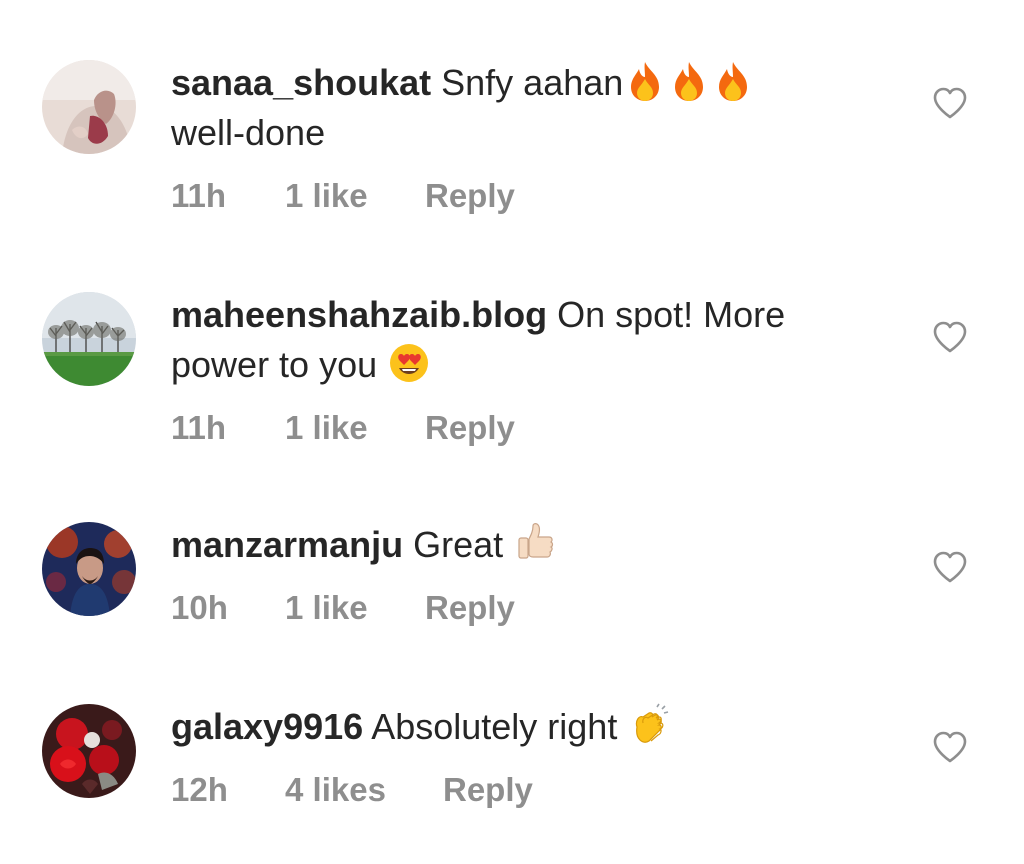 Image resolution: width=1024 pixels, height=864 pixels. I want to click on comment-message: Snfy aahan, so click(532, 82).